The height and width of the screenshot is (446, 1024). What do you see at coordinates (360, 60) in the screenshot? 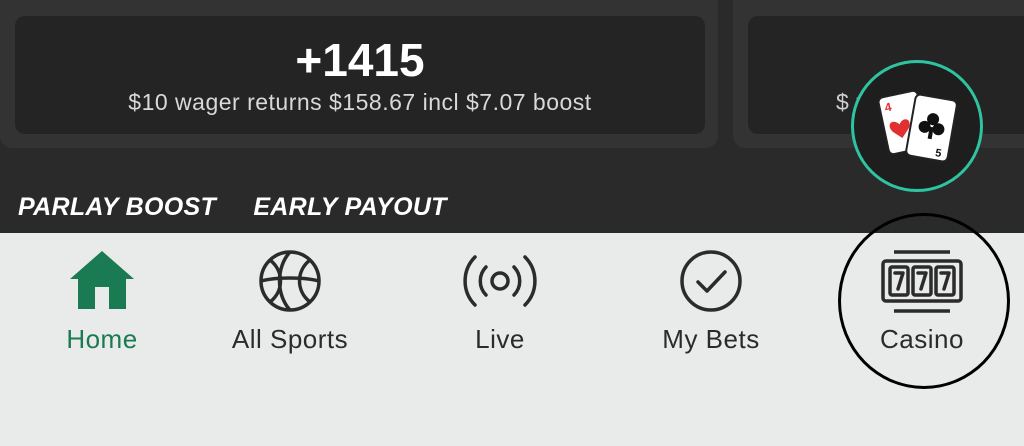
I see `odds-value: +1415` at bounding box center [360, 60].